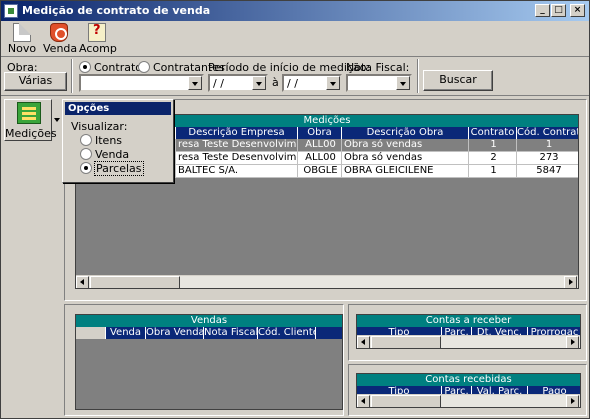  I want to click on parcelas-radio, so click(86, 168).